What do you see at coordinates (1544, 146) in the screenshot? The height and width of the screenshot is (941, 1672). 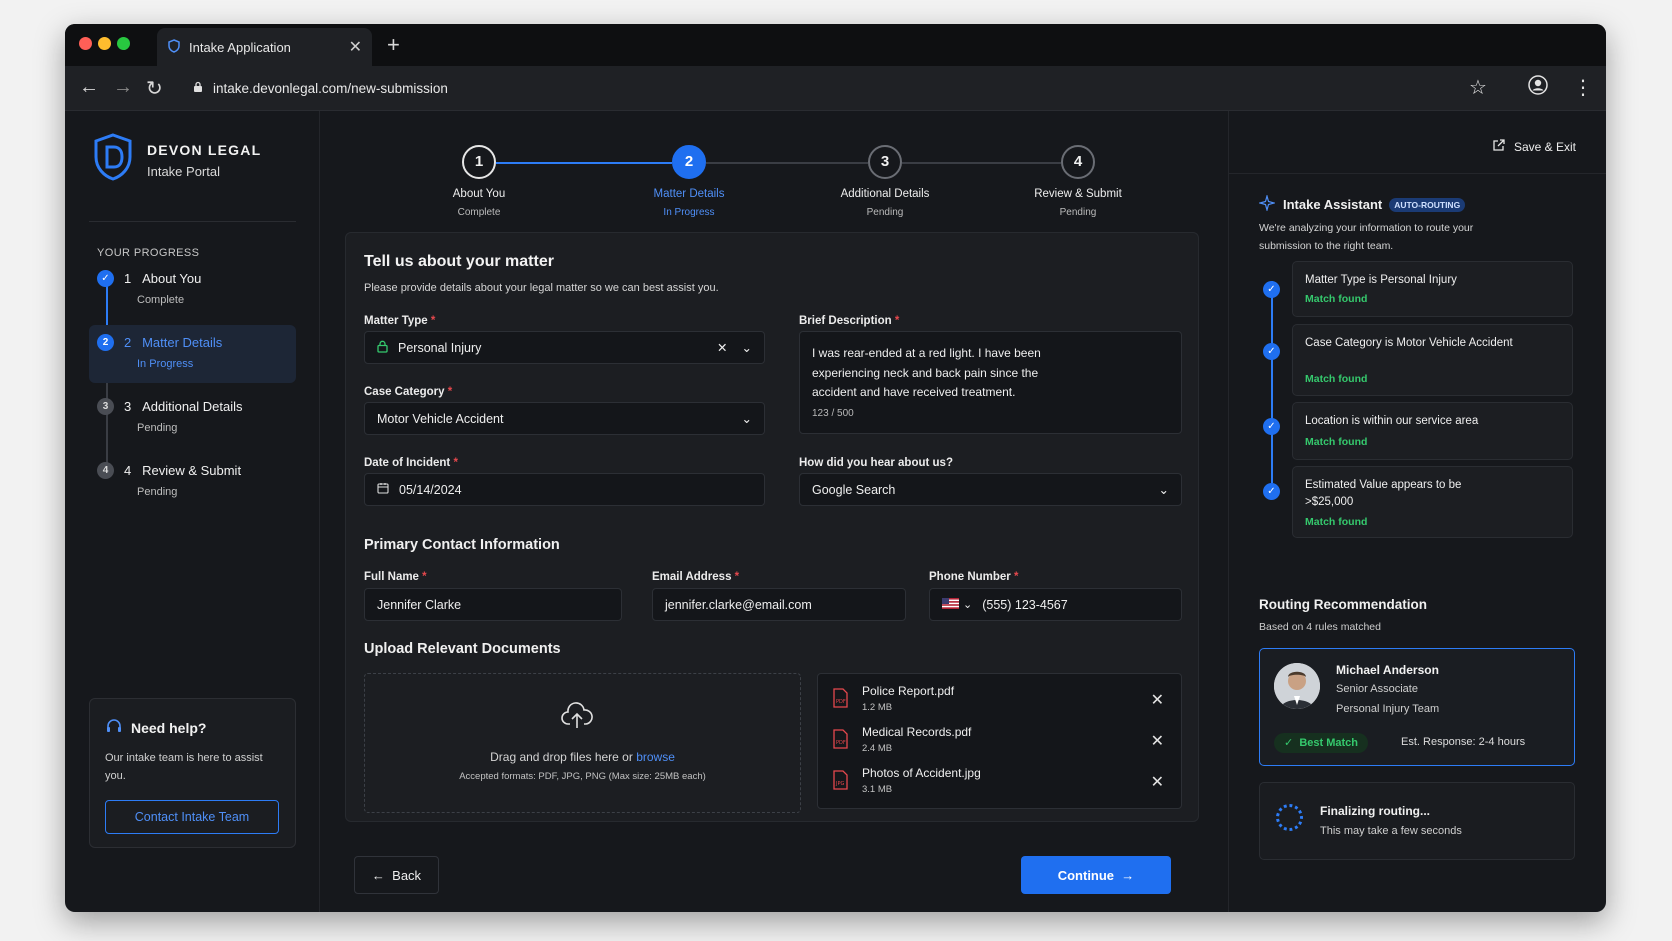 I see `save-exit-label: Save & Exit` at bounding box center [1544, 146].